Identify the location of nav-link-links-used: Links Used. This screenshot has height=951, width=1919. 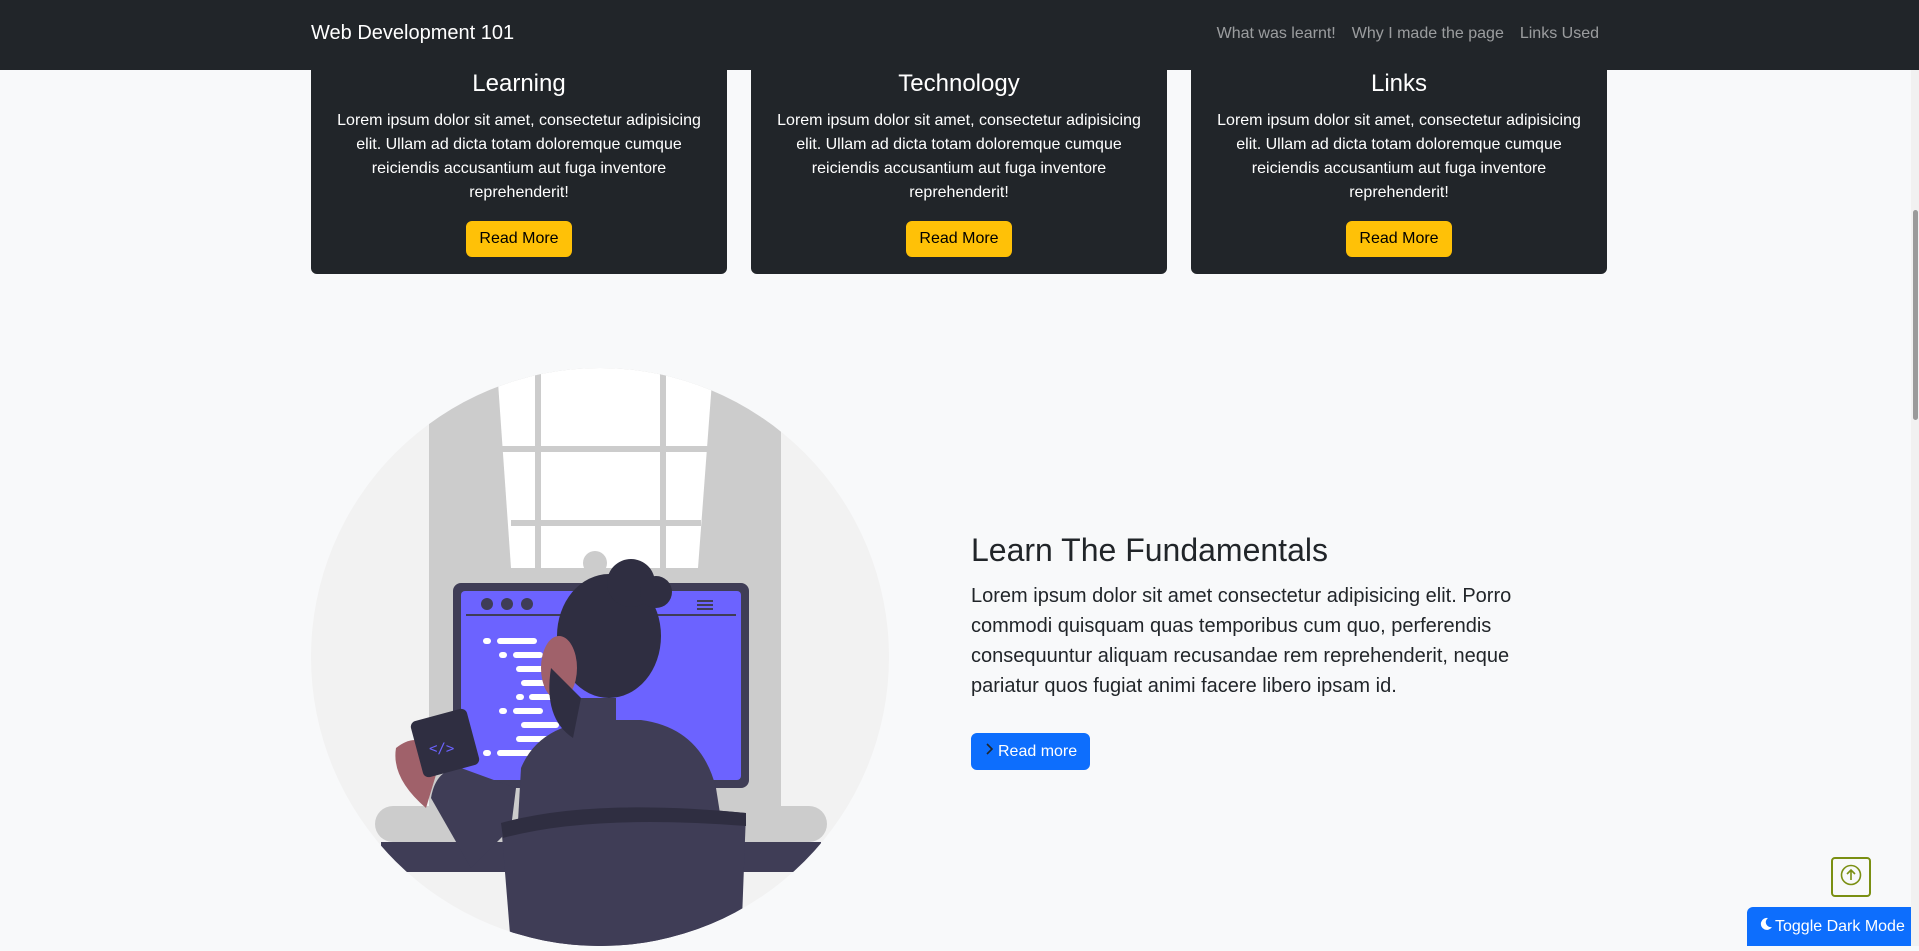
(1559, 34).